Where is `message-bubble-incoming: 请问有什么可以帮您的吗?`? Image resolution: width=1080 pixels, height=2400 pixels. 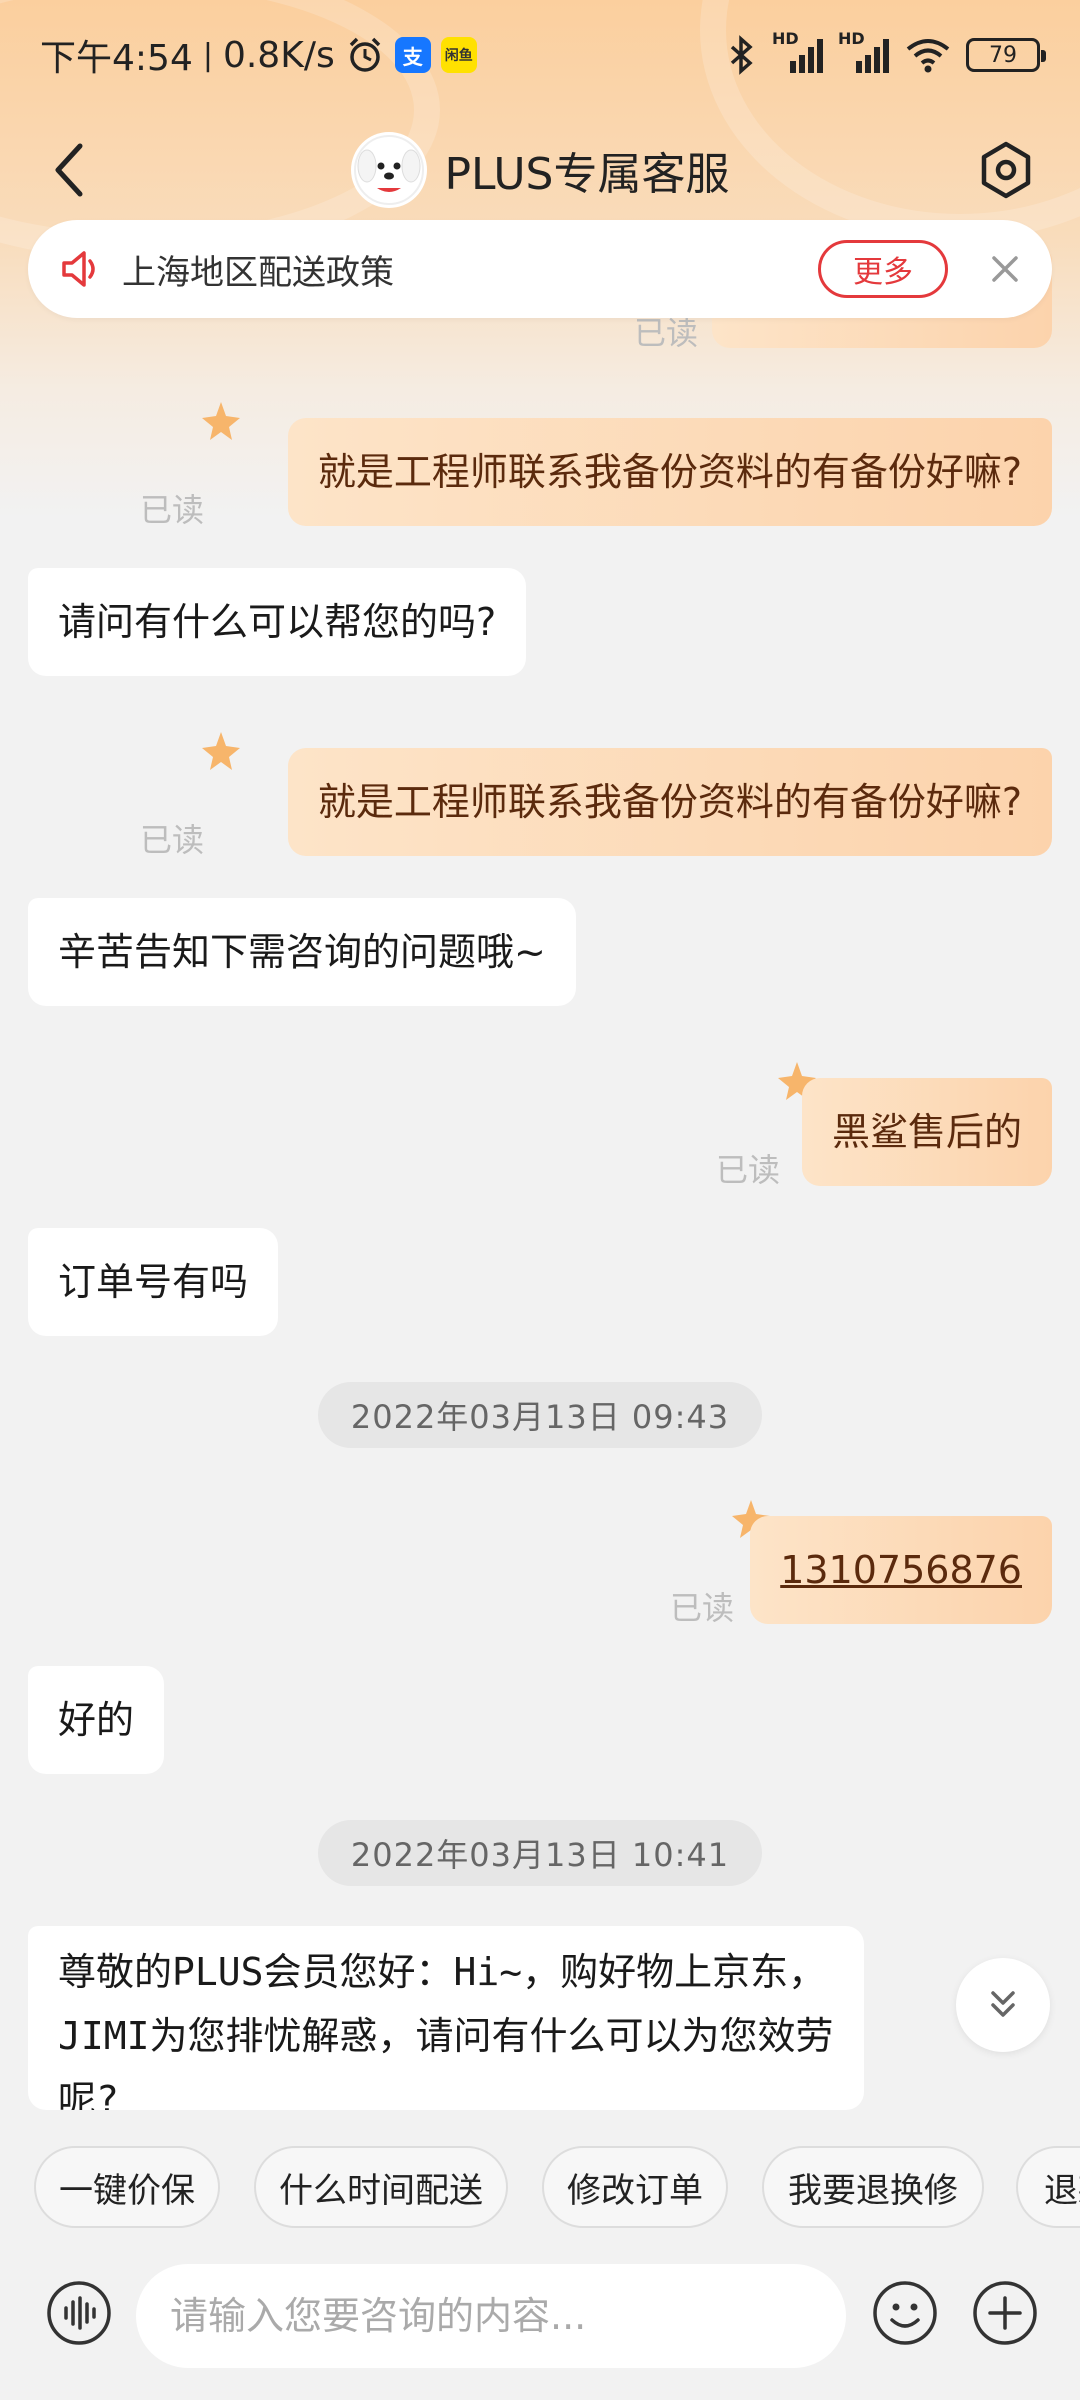
message-bubble-incoming: 请问有什么可以帮您的吗? is located at coordinates (277, 622).